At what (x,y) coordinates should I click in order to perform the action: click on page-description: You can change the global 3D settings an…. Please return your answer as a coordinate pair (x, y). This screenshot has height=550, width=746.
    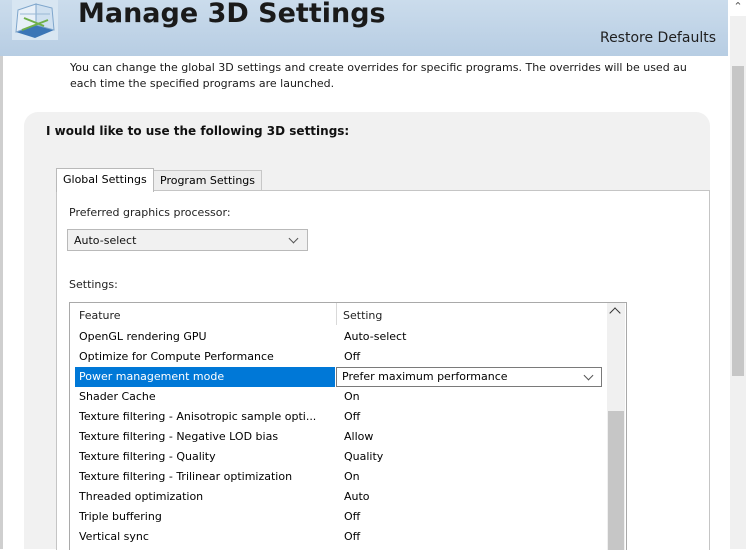
    Looking at the image, I should click on (390, 76).